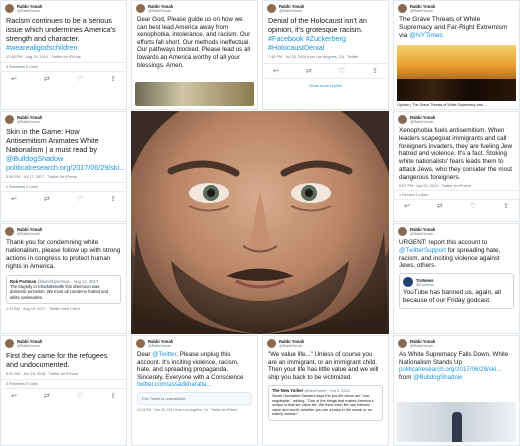  I want to click on tweet-stats: 3 Retweets 6 Likes, so click(63, 66).